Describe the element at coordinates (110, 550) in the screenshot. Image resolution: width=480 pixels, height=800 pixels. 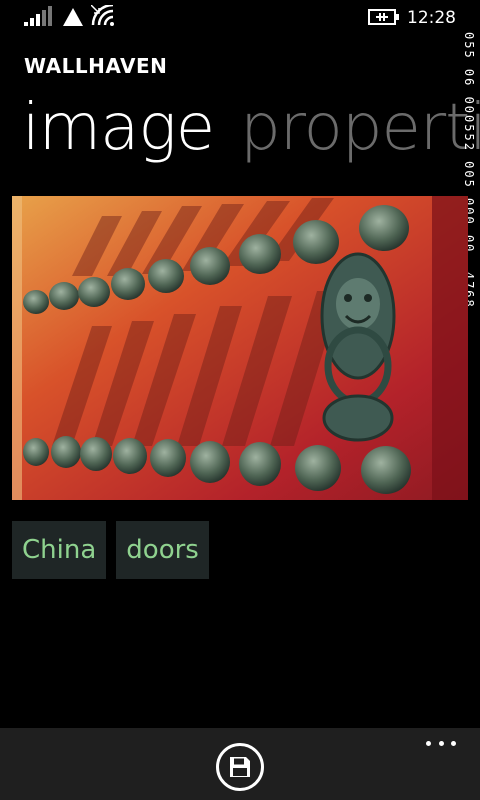
I see `tag-list: China doors` at that location.